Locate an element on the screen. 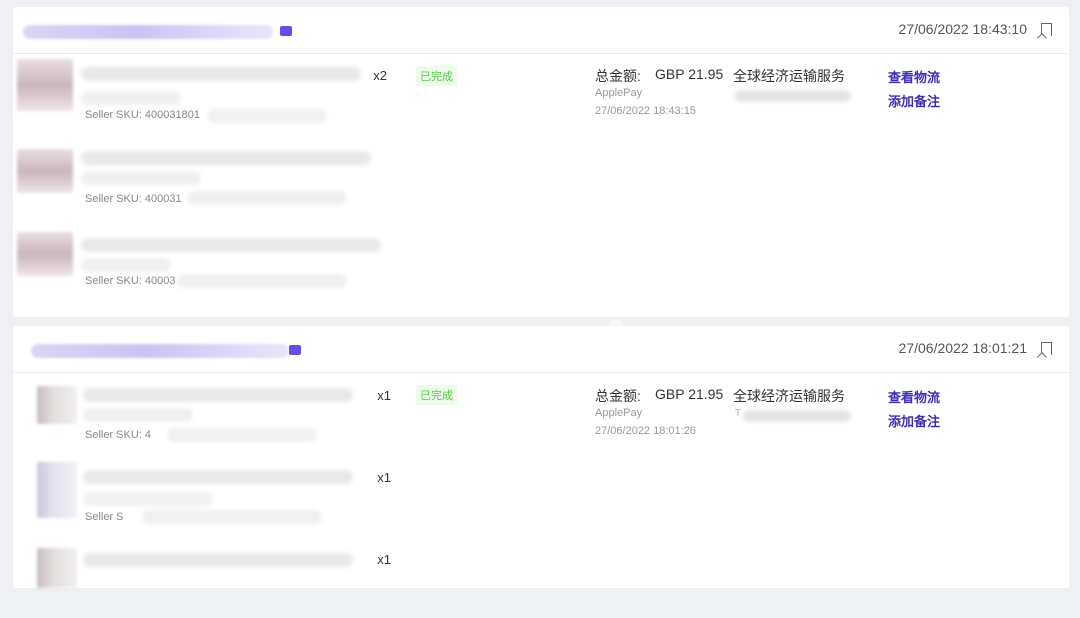  item-quantity: x2 is located at coordinates (380, 75).